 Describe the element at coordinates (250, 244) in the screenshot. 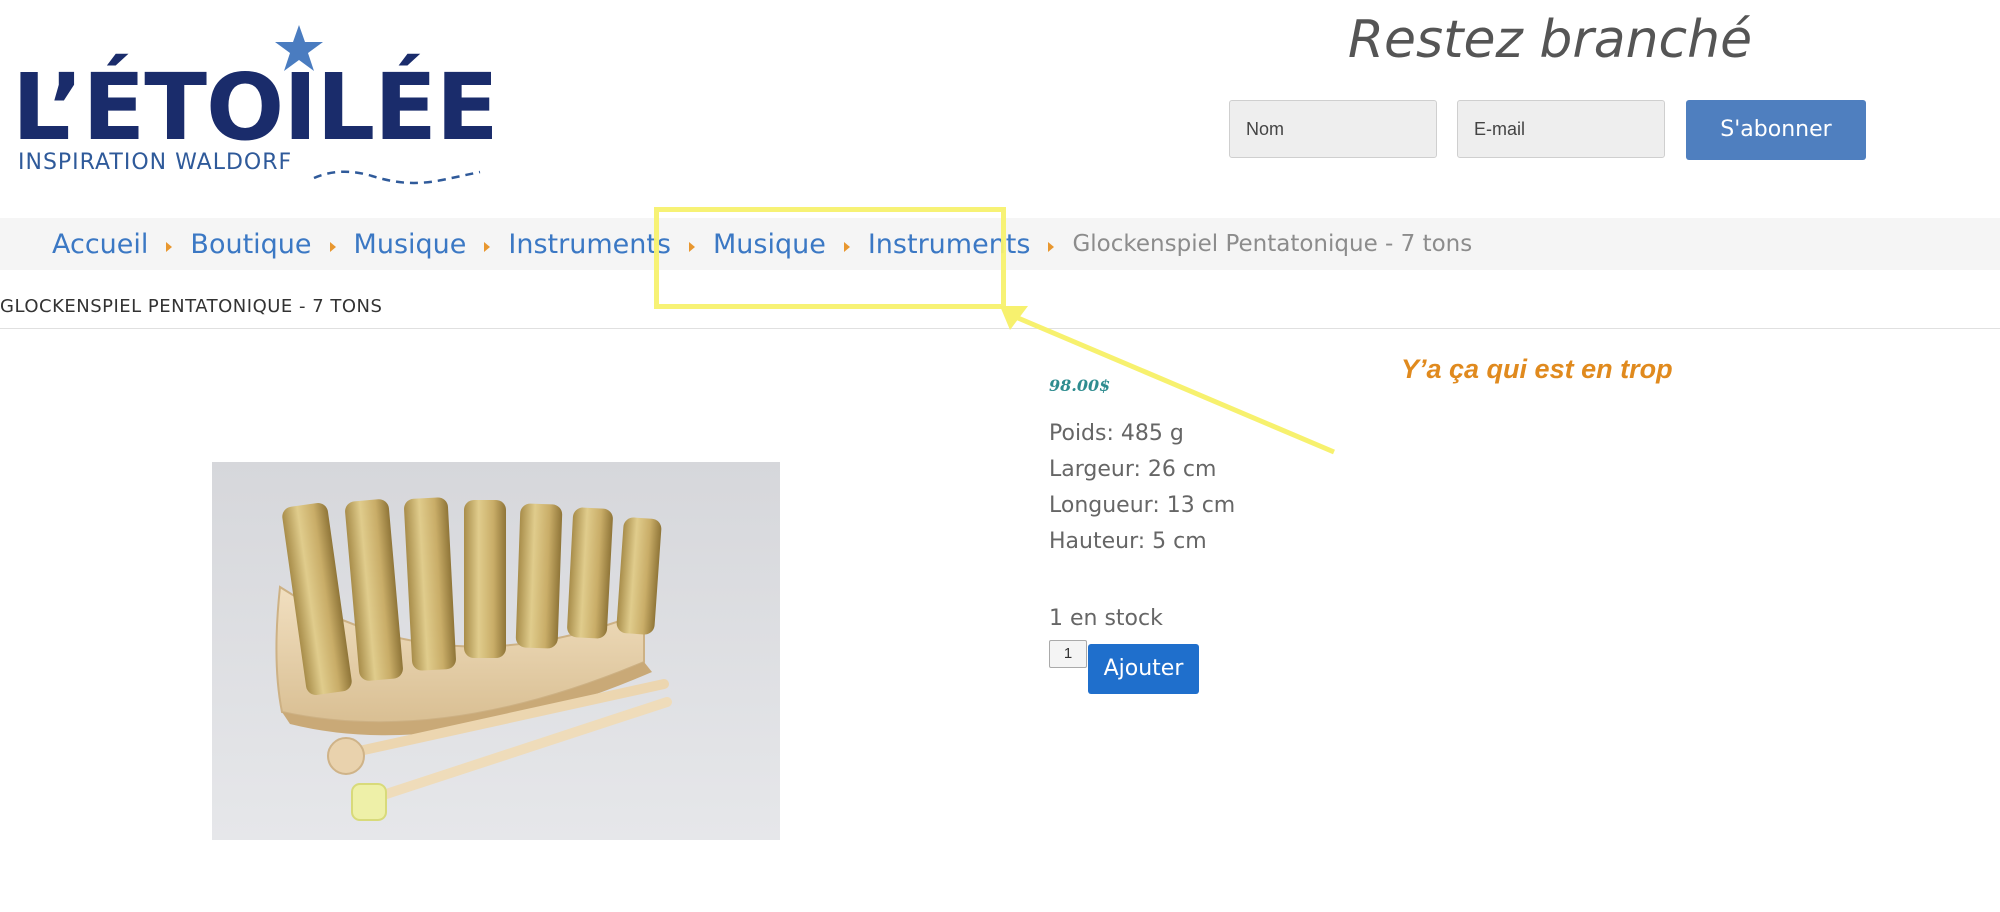

I see `breadcrumb-item-boutique: Boutique` at that location.